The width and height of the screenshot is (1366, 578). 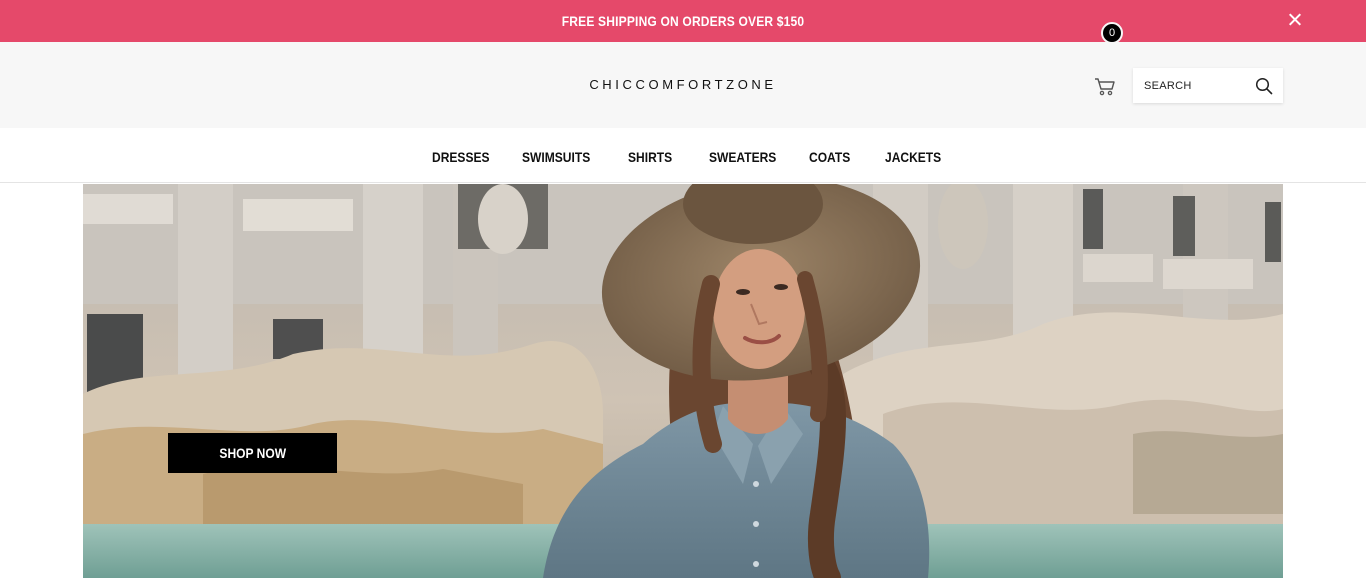 I want to click on nav-item-dresses: DRESSES, so click(x=461, y=157).